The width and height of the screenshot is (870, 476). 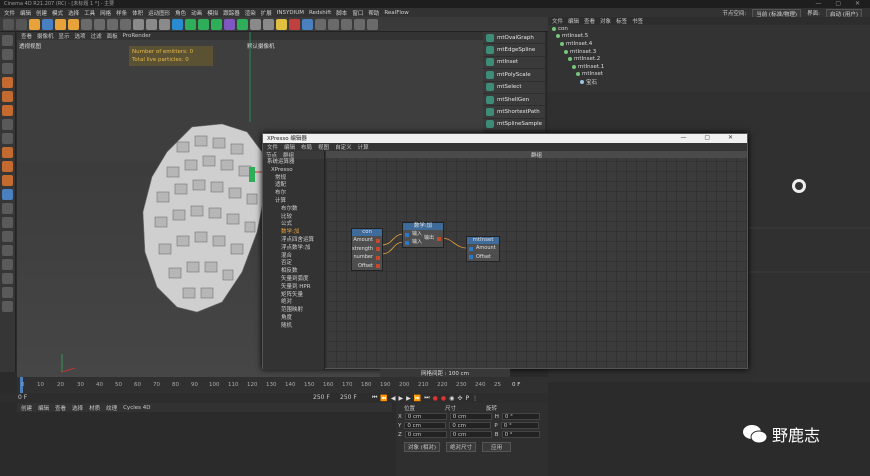 What do you see at coordinates (137, 13) in the screenshot?
I see `menu-item: 体积` at bounding box center [137, 13].